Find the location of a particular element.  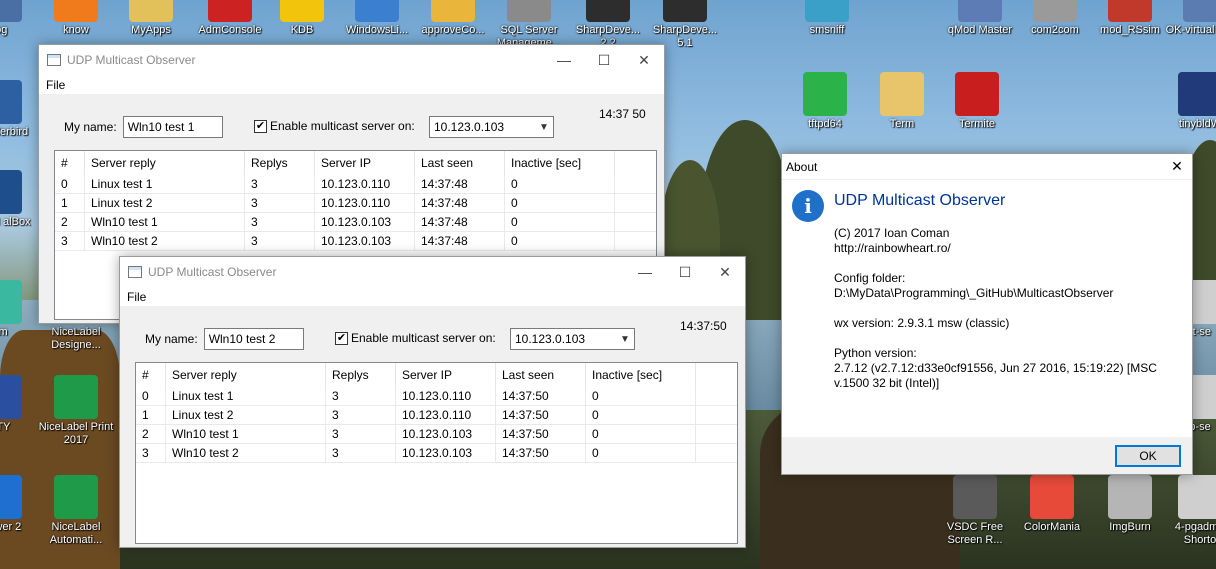

cell-last-seen: 14:37:48 is located at coordinates (460, 241).